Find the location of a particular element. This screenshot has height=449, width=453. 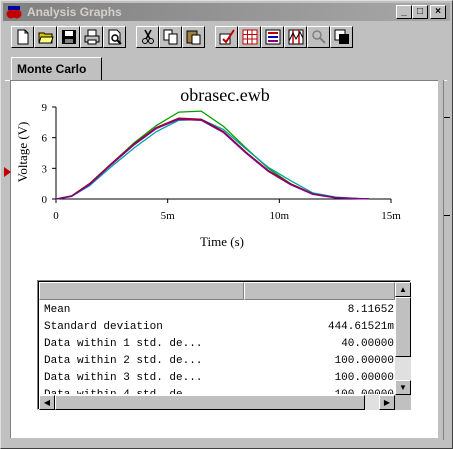

scroll-up-button: ▲ is located at coordinates (403, 289).